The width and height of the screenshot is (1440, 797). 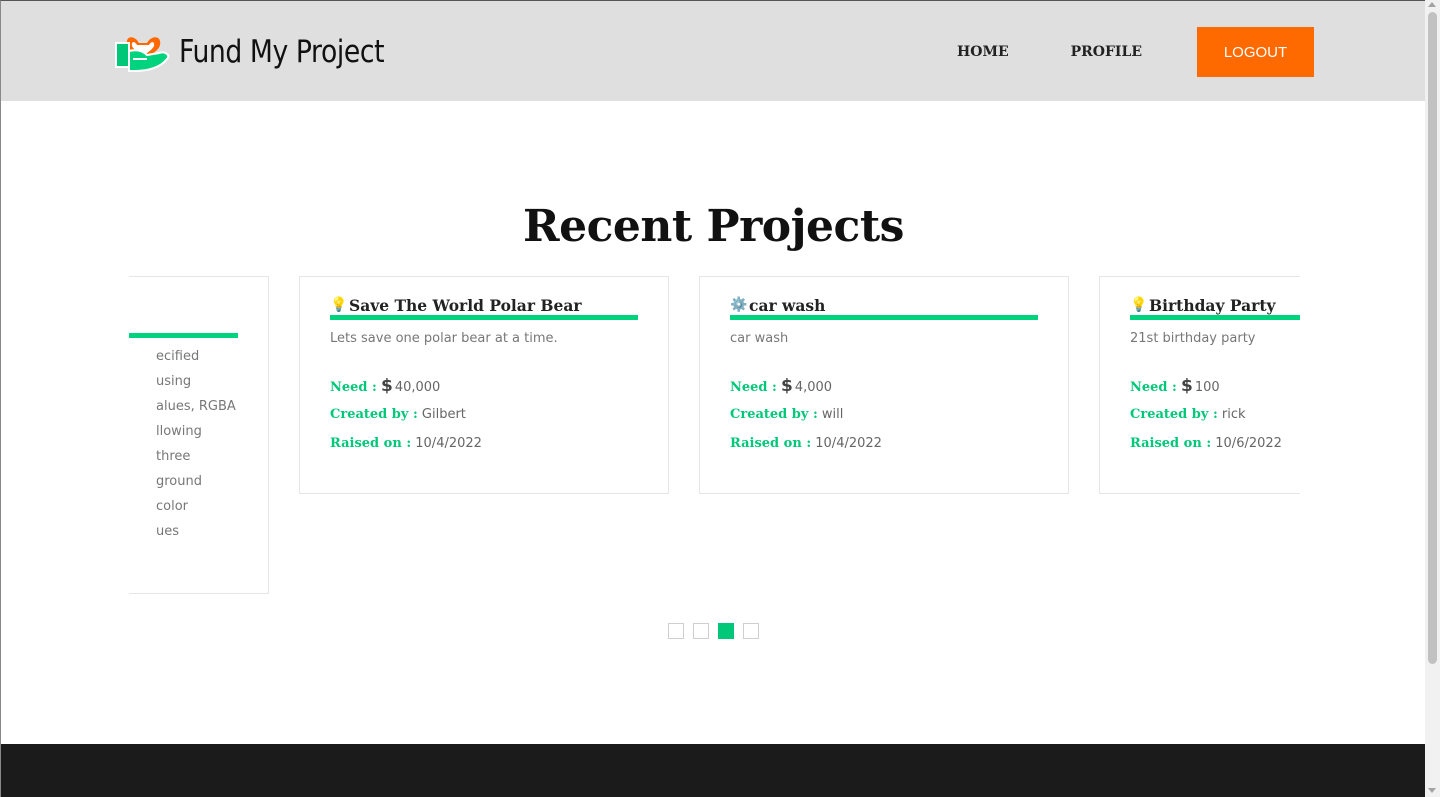 I want to click on gear-icon: ⚙️, so click(x=739, y=305).